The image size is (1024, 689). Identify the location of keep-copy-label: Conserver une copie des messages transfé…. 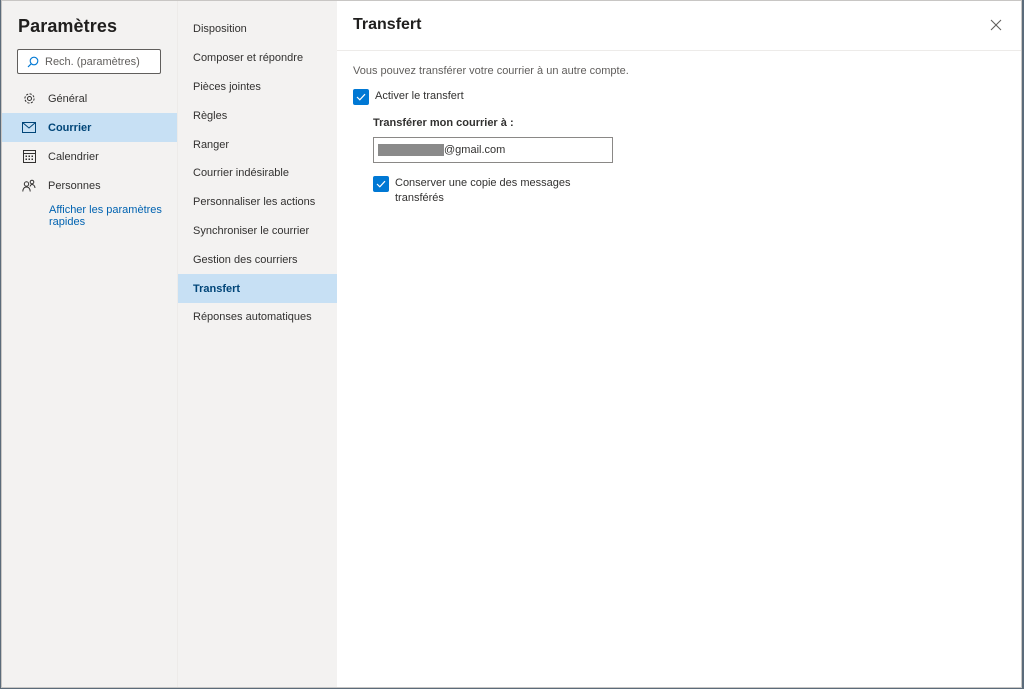
(483, 190).